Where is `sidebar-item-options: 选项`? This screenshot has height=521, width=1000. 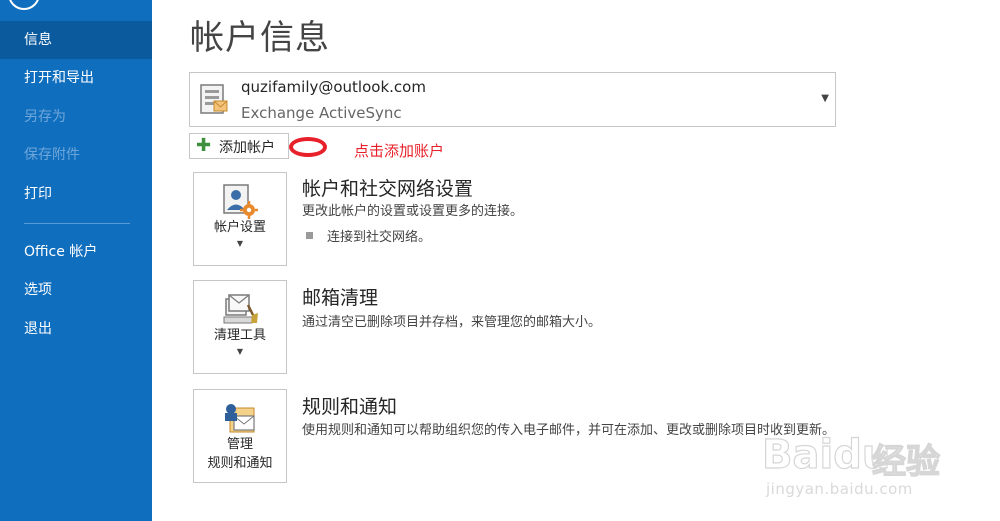
sidebar-item-options: 选项 is located at coordinates (76, 290).